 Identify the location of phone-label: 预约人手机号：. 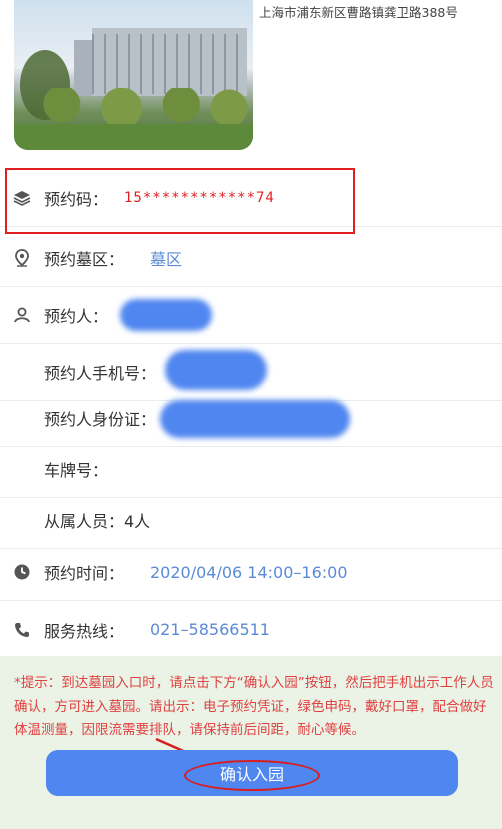
(100, 373).